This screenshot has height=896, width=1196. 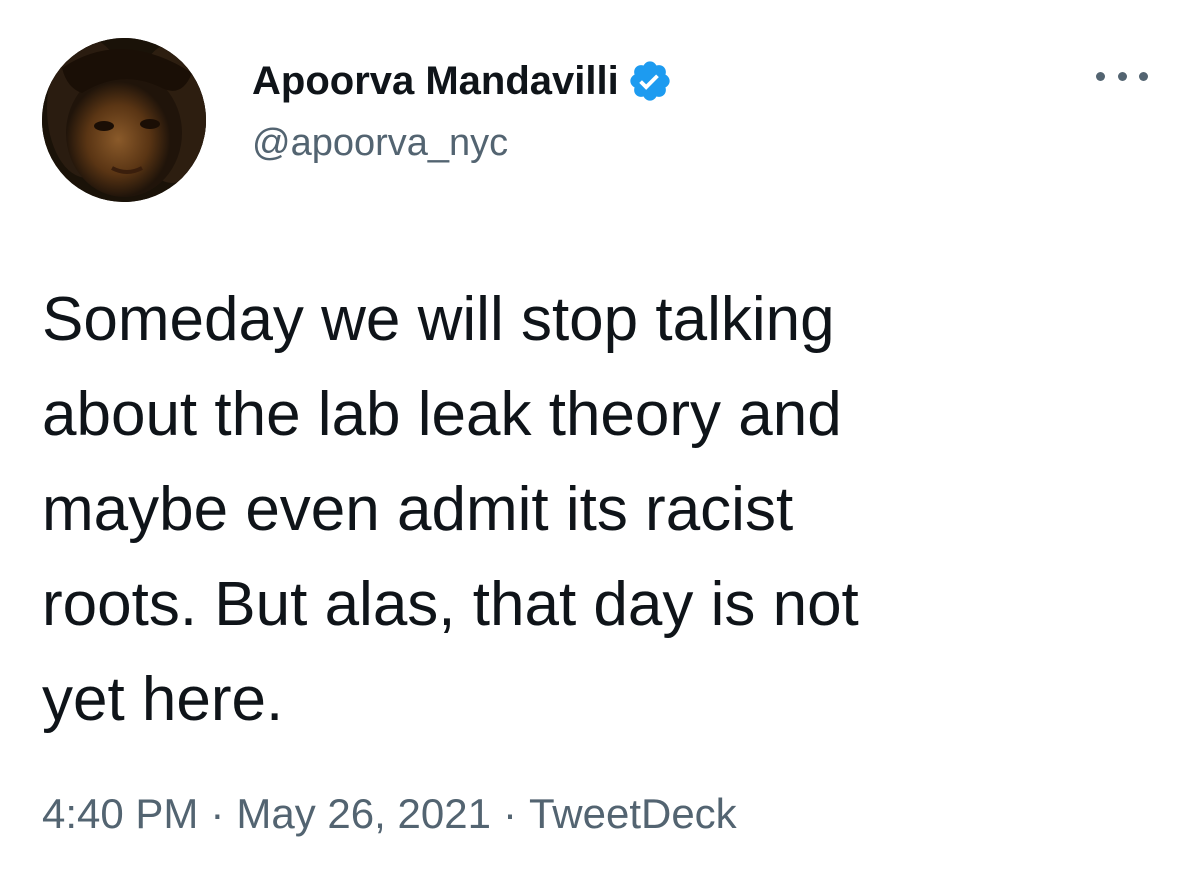 I want to click on tweet-time: 4:40 PM, so click(x=120, y=814).